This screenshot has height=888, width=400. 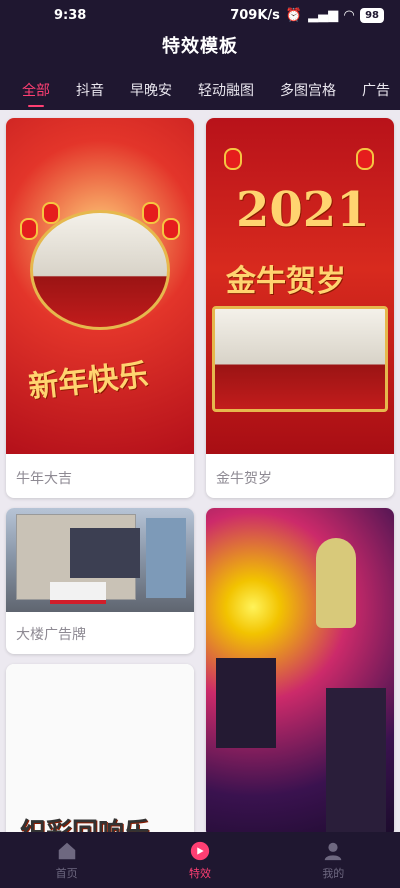 I want to click on tab-effects-label: 特效, so click(x=199, y=873).